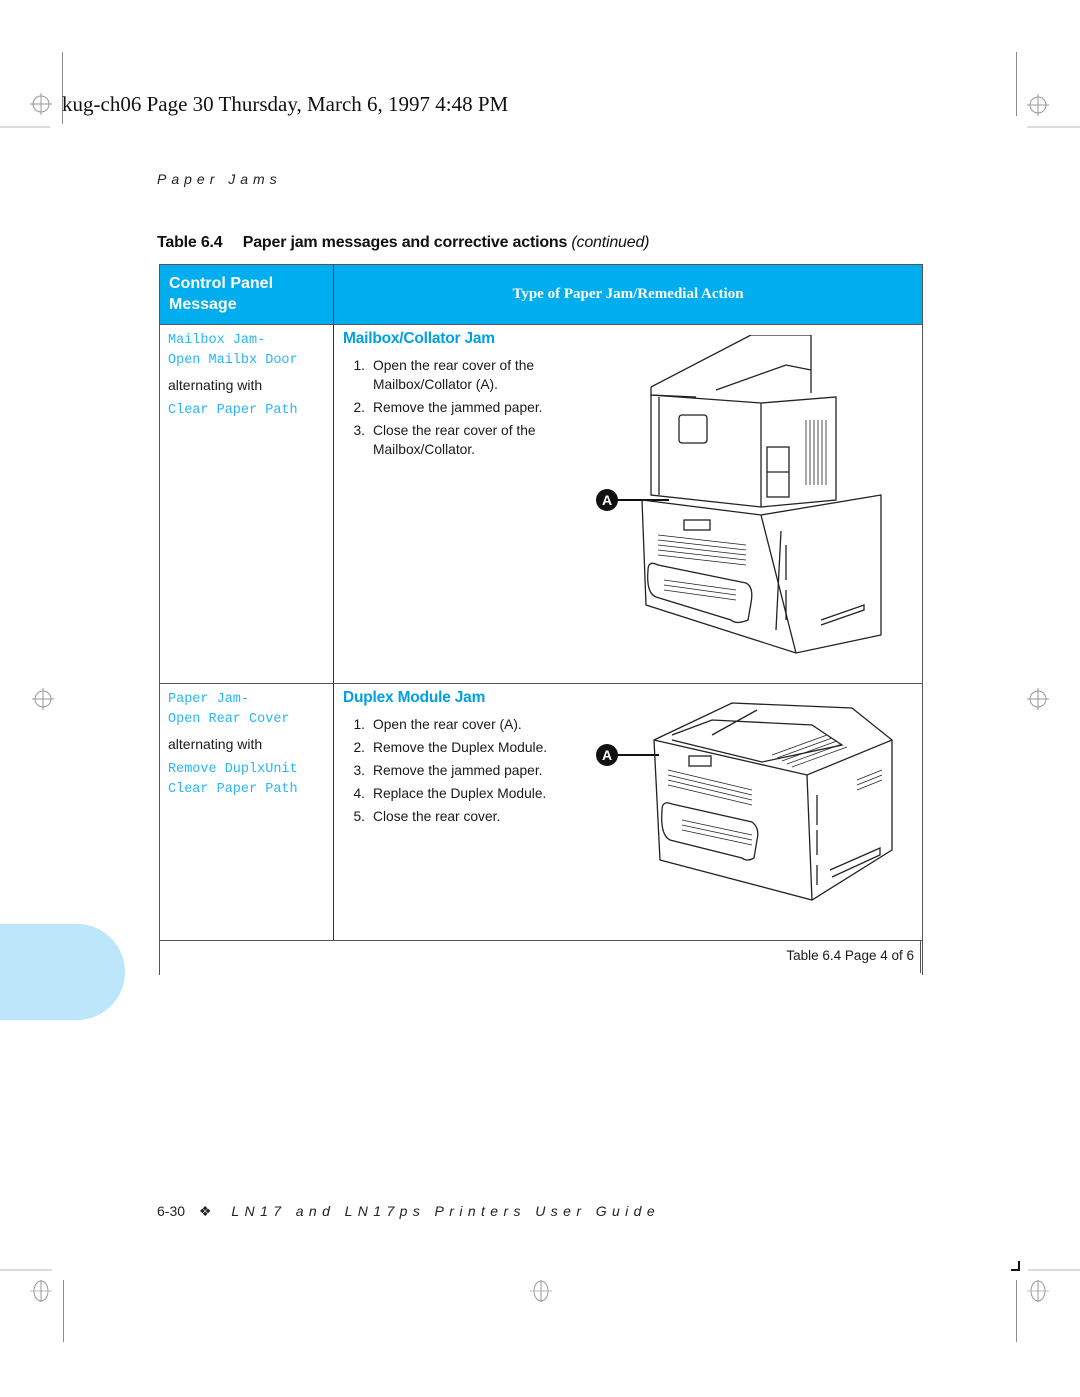 The width and height of the screenshot is (1080, 1397). What do you see at coordinates (610, 242) in the screenshot?
I see `table-continued: (continued)` at bounding box center [610, 242].